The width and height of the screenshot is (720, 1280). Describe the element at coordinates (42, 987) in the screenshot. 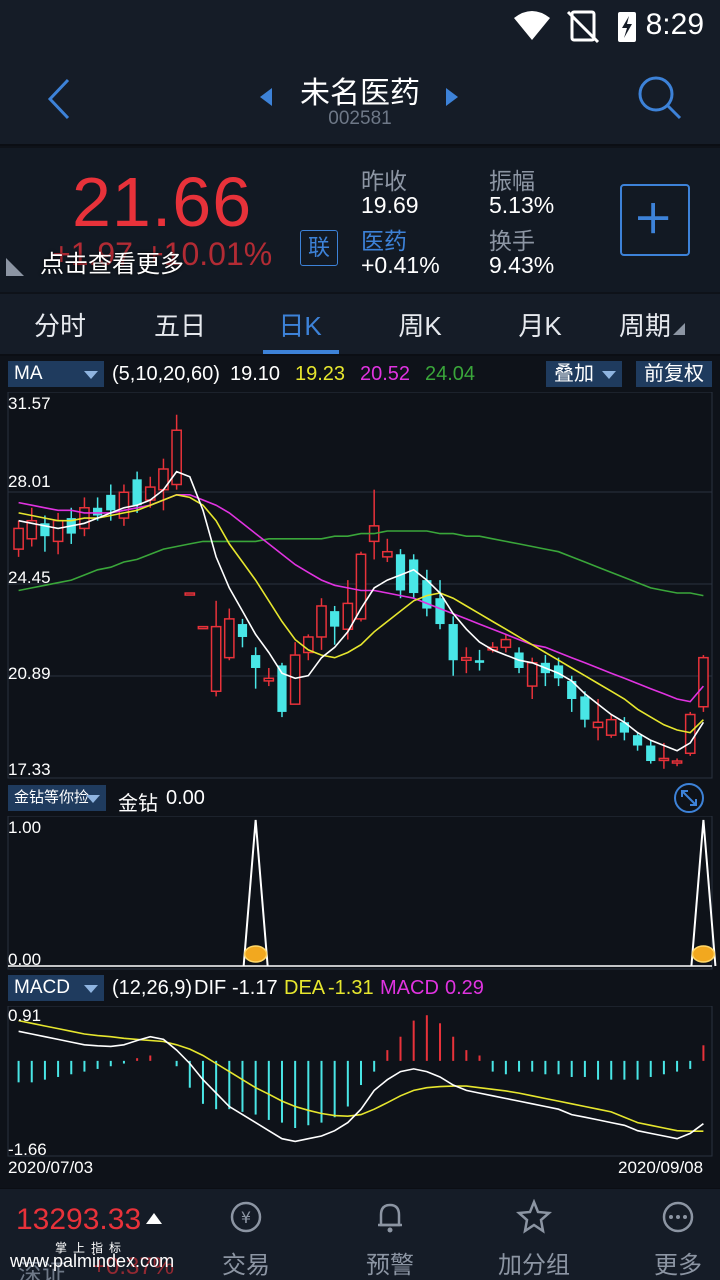

I see `macd-selector-label: MACD` at that location.